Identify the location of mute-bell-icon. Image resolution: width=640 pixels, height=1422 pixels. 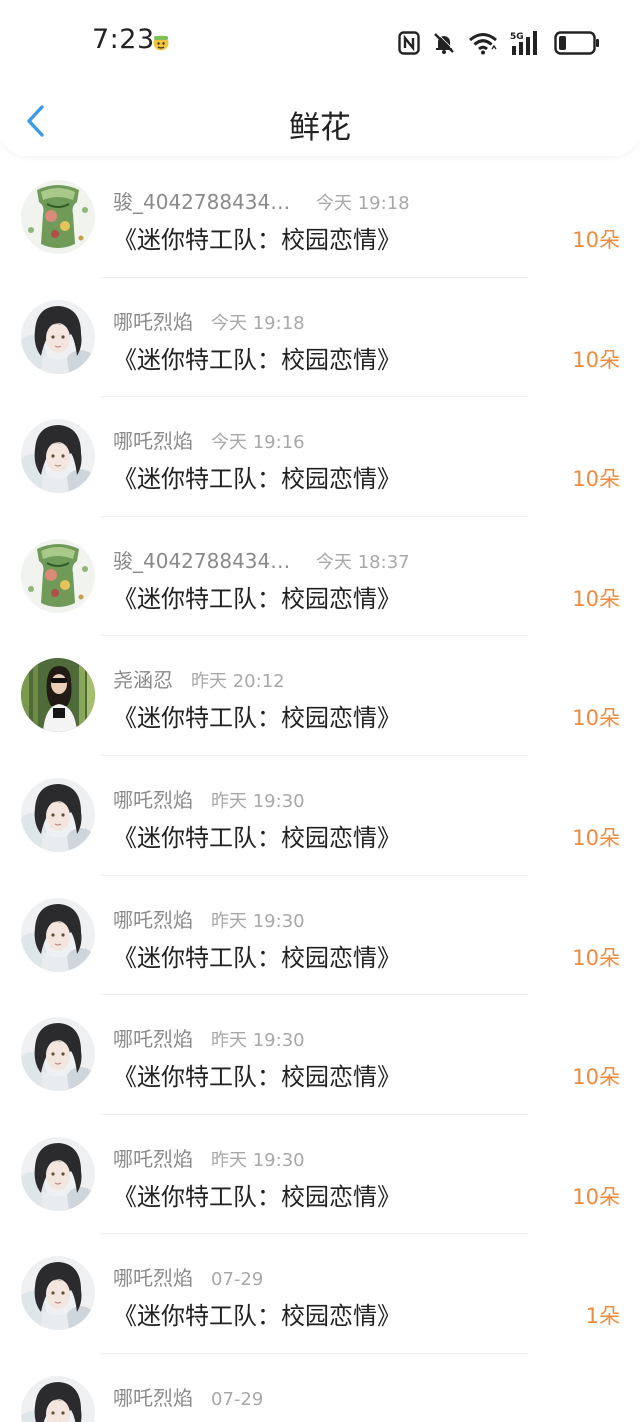
(444, 43).